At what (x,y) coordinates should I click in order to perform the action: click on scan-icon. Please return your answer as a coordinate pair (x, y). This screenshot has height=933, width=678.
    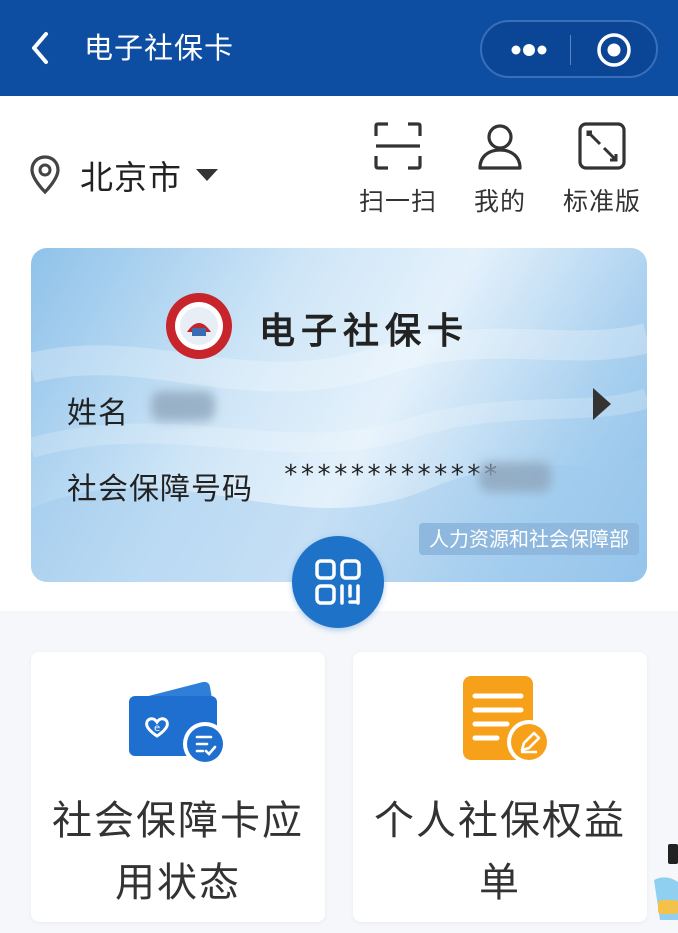
    Looking at the image, I should click on (398, 146).